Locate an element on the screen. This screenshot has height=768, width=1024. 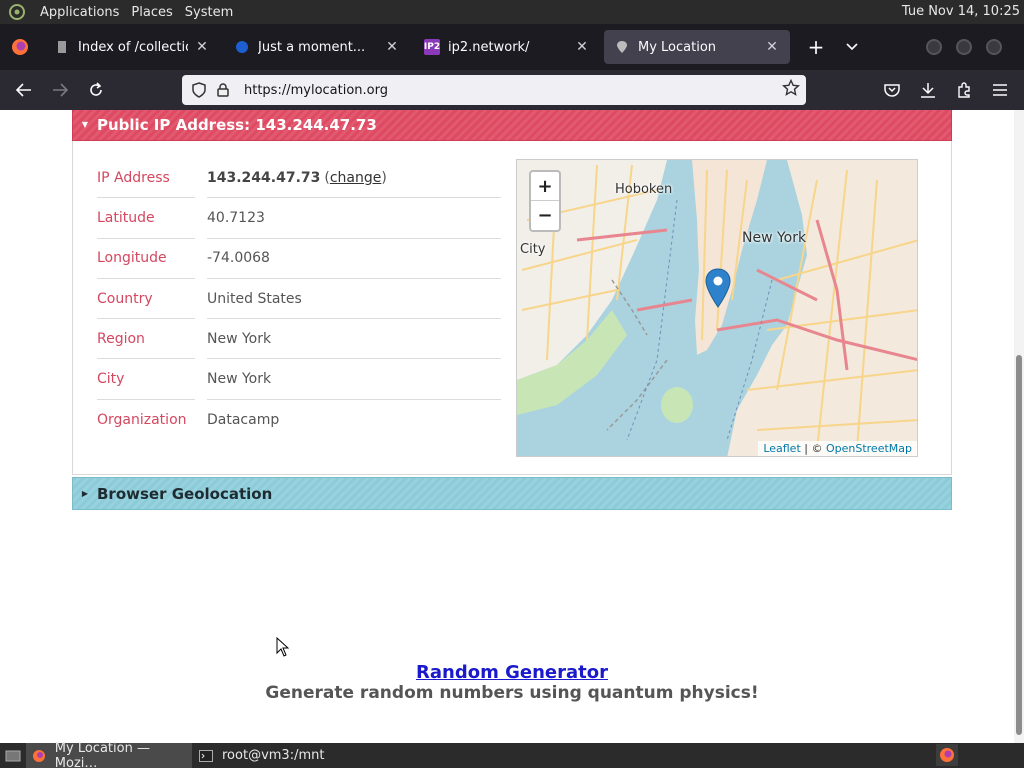
leaflet-link: Leaflet is located at coordinates (781, 448).